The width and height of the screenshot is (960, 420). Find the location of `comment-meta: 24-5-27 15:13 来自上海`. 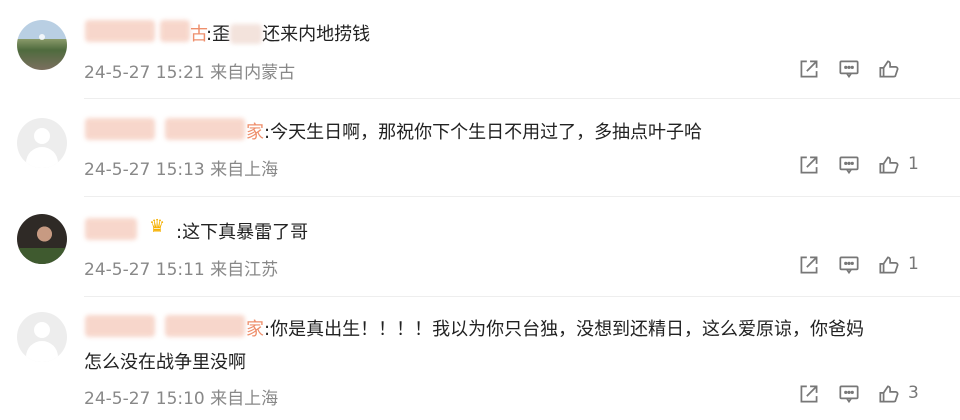

comment-meta: 24-5-27 15:13 来自上海 is located at coordinates (181, 167).